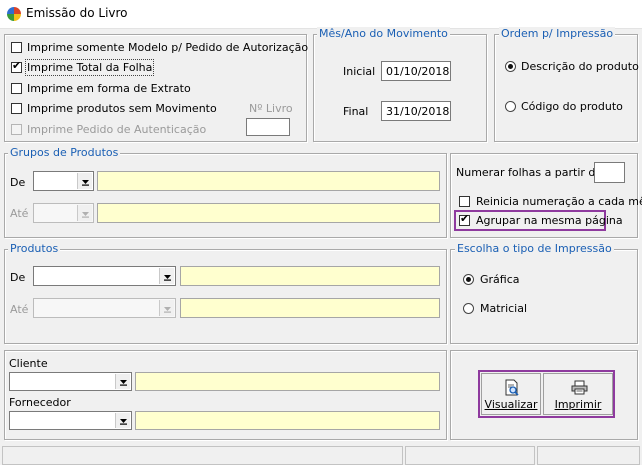 The height and width of the screenshot is (465, 642). What do you see at coordinates (400, 88) in the screenshot?
I see `periodo-frame` at bounding box center [400, 88].